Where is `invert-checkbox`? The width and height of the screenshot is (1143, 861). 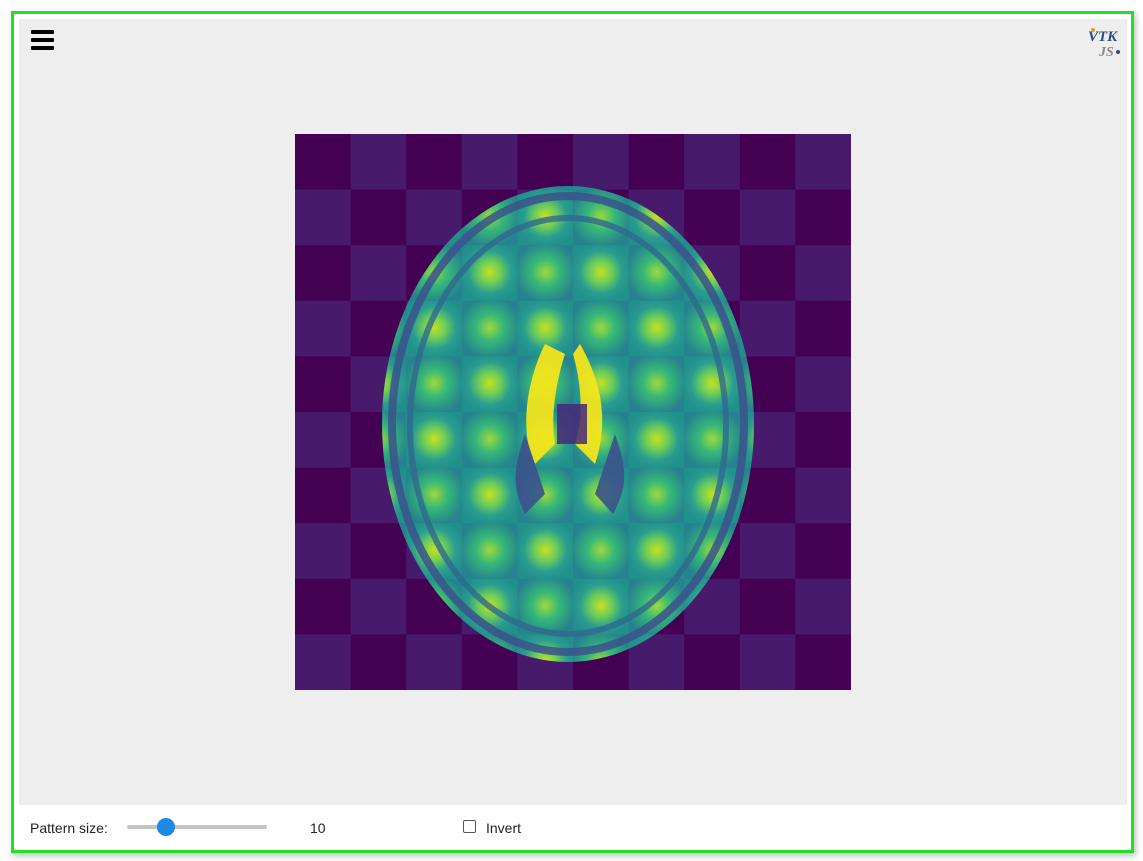
invert-checkbox is located at coordinates (469, 826).